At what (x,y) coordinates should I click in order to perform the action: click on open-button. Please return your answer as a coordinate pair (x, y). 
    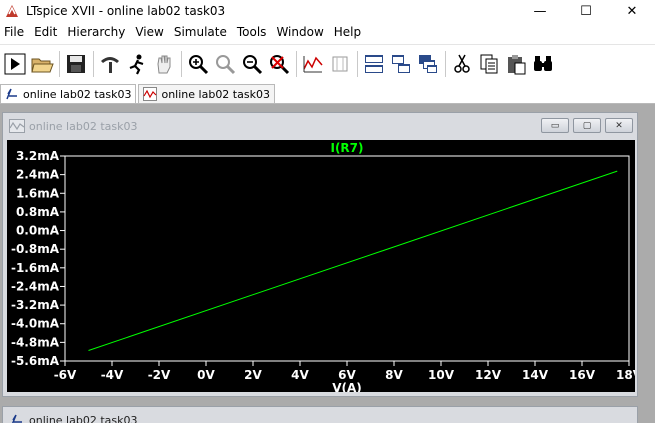
    Looking at the image, I should click on (42, 64).